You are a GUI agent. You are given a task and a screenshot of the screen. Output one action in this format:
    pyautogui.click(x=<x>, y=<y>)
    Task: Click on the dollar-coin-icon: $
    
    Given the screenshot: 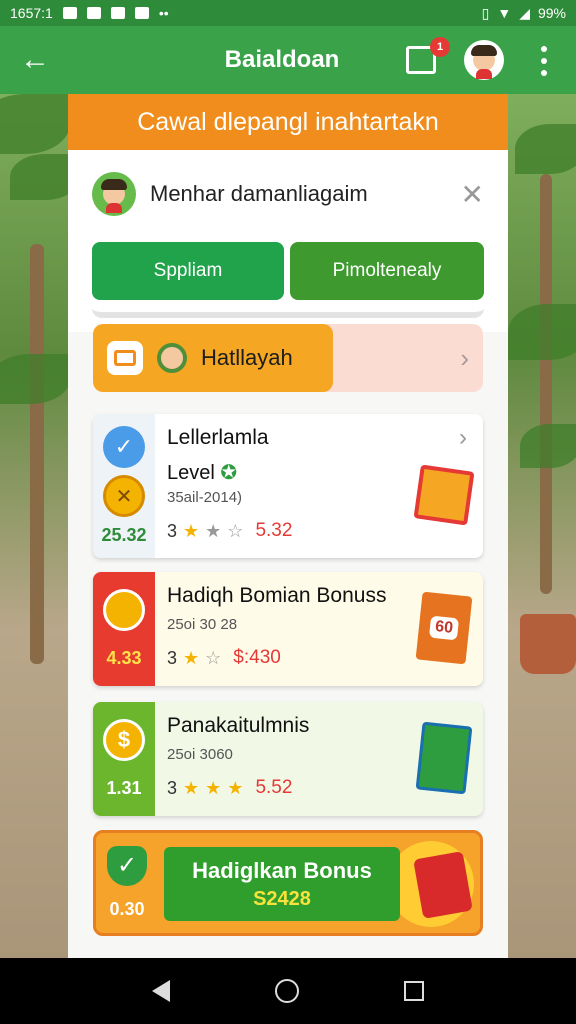 What is the action you would take?
    pyautogui.click(x=124, y=739)
    